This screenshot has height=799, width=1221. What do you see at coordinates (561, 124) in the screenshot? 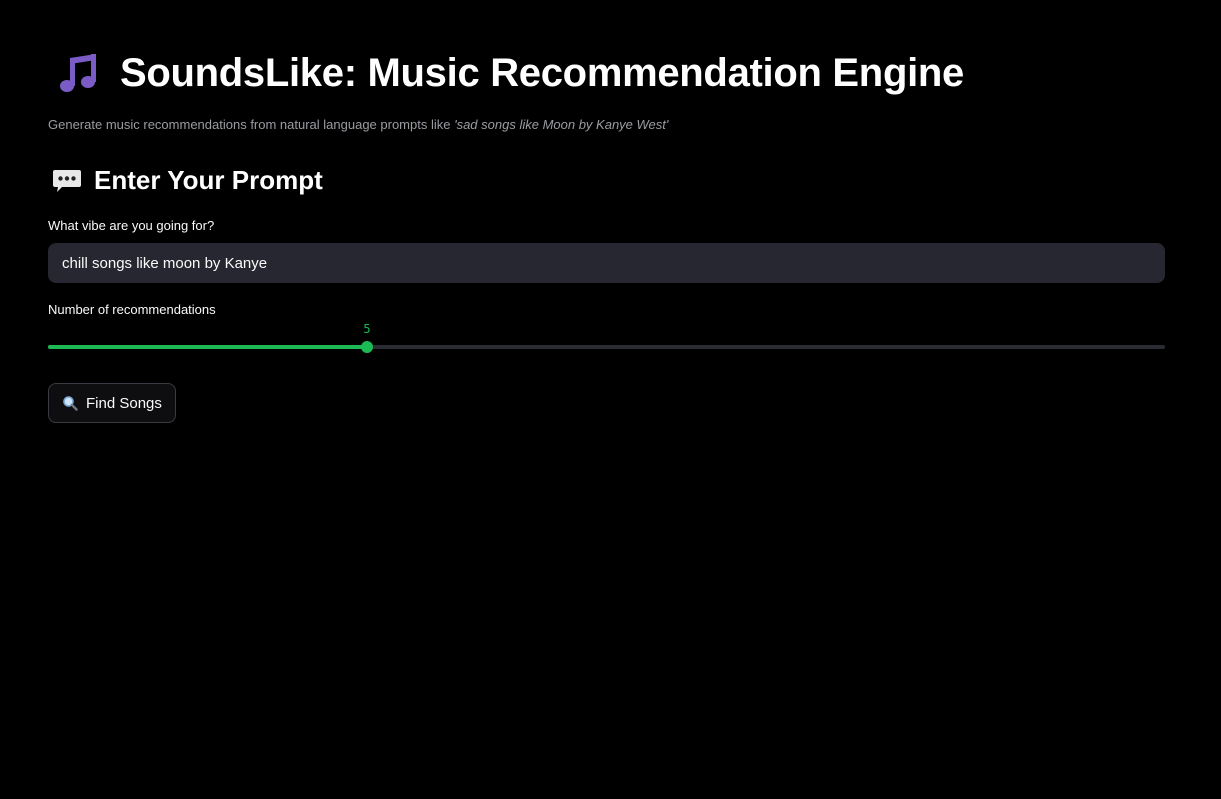
I see `subtitle-example: 'sad songs like Moon by Kanye West'` at bounding box center [561, 124].